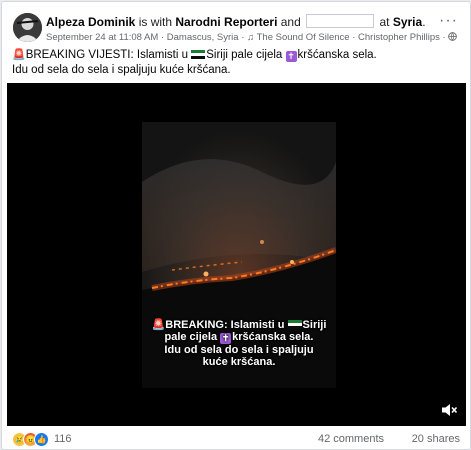  I want to click on reaction-count: 116, so click(63, 439).